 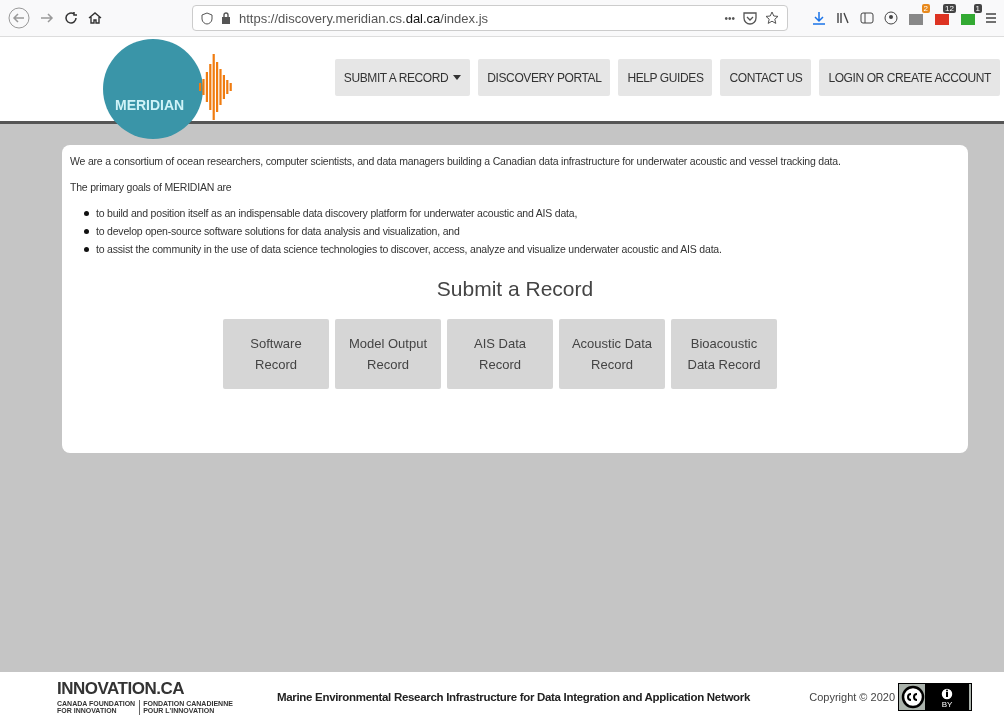 I want to click on section-title: Submit a Record, so click(x=515, y=289).